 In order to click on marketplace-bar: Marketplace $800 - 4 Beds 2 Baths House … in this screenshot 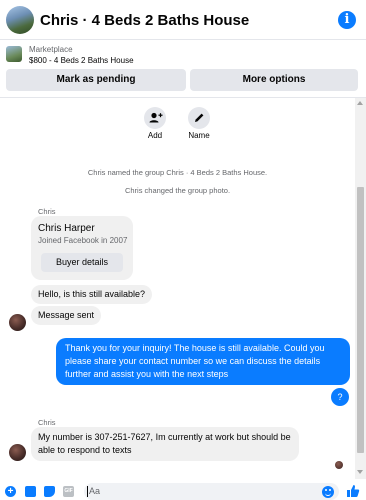, I will do `click(183, 69)`.